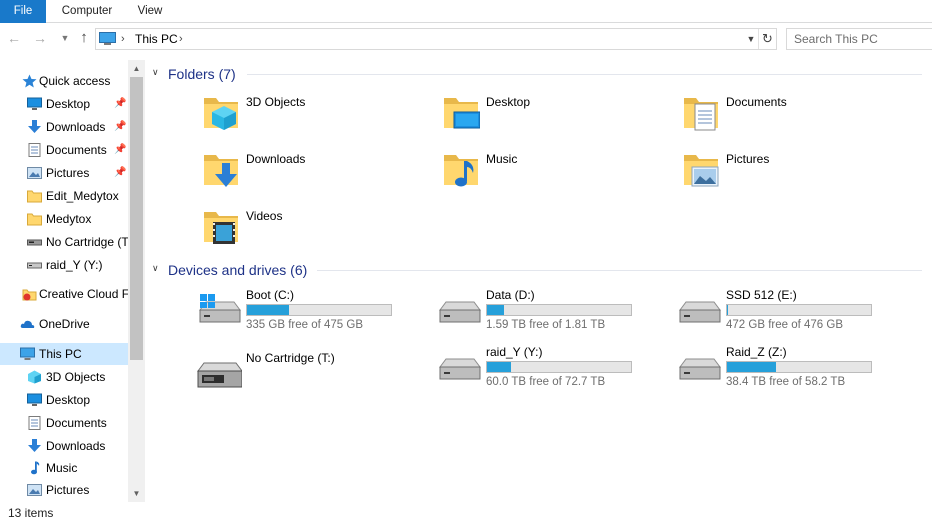 The image size is (932, 522). What do you see at coordinates (74, 265) in the screenshot?
I see `sidebar-item-label: raid_Y (Y:)` at bounding box center [74, 265].